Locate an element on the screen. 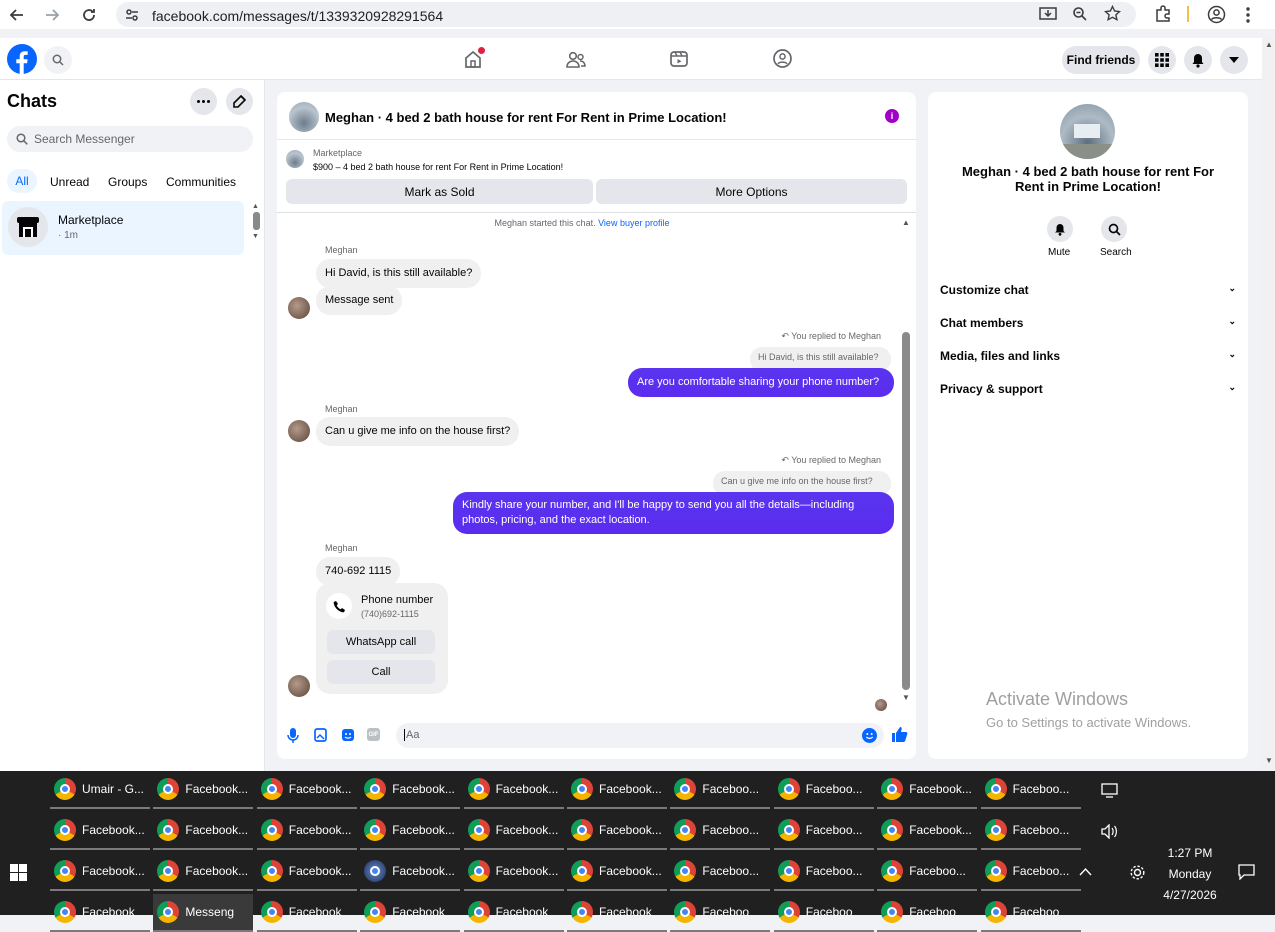 Image resolution: width=1275 pixels, height=932 pixels. account-chevron-icon is located at coordinates (1234, 60).